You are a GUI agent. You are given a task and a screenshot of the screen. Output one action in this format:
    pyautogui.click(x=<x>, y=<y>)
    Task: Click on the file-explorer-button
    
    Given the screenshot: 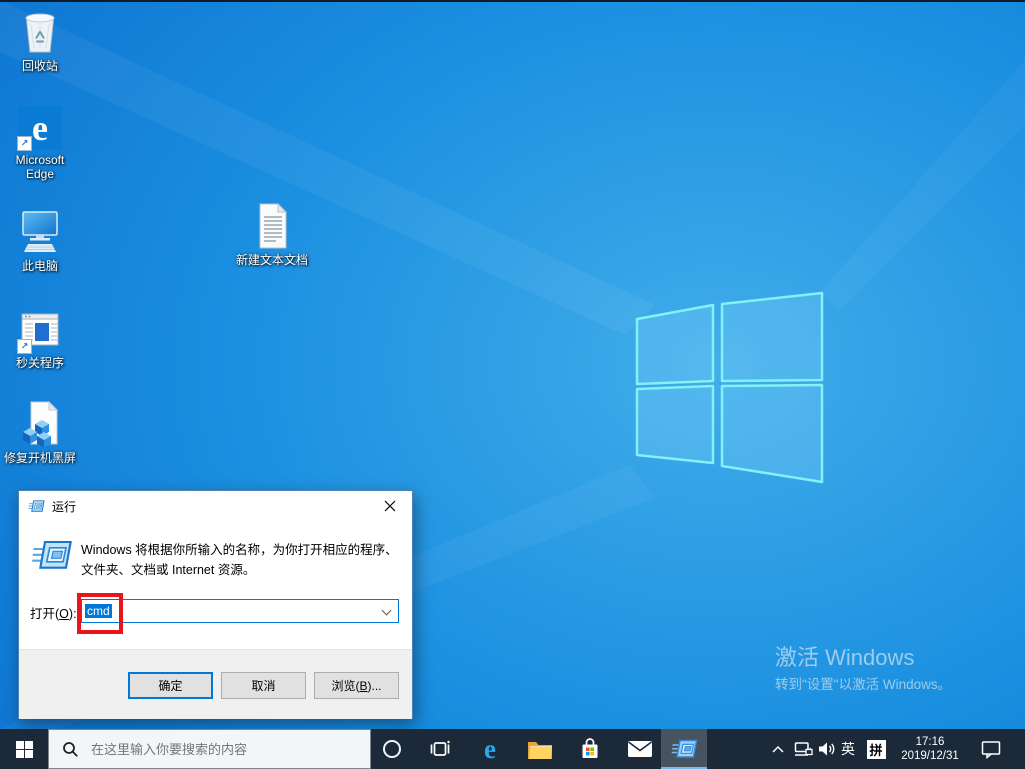 What is the action you would take?
    pyautogui.click(x=540, y=749)
    